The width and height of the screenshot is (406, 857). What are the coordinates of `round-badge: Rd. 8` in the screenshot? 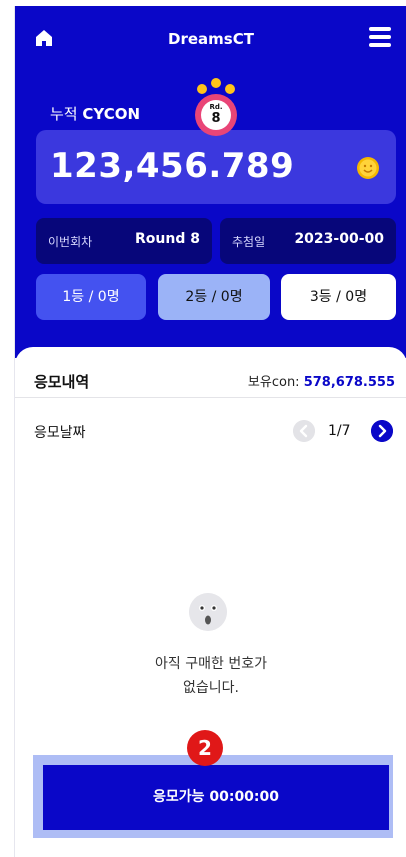 It's located at (217, 109).